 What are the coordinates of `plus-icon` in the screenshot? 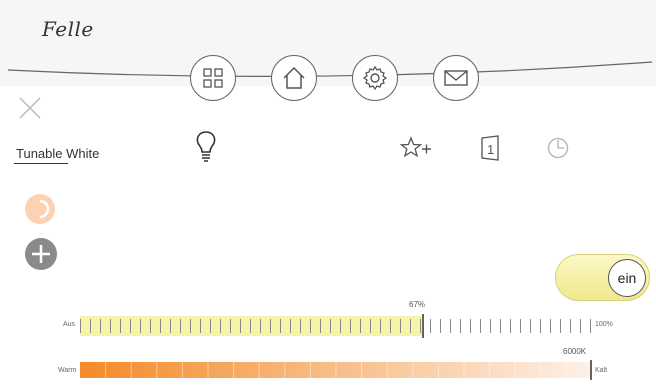 It's located at (41, 254).